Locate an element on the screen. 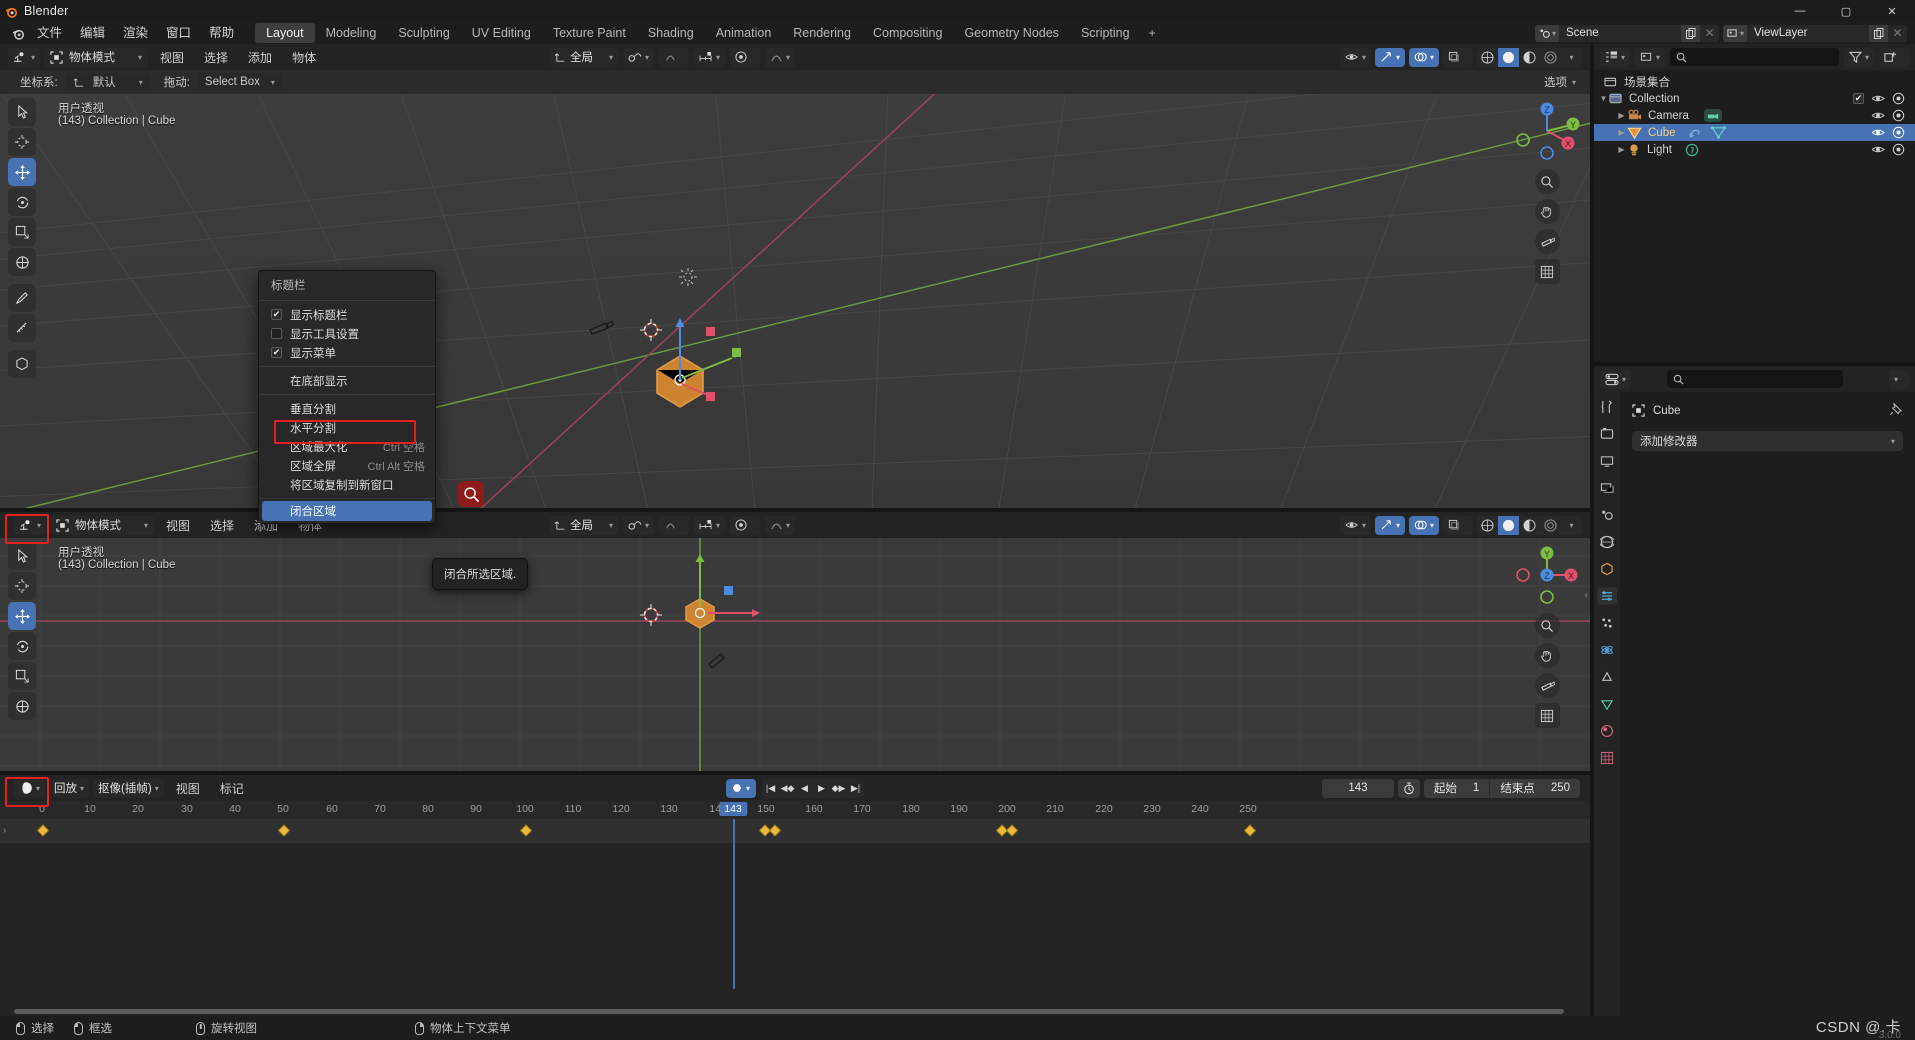  viewport-gizmos-bottom: ▾ is located at coordinates (1389, 525).